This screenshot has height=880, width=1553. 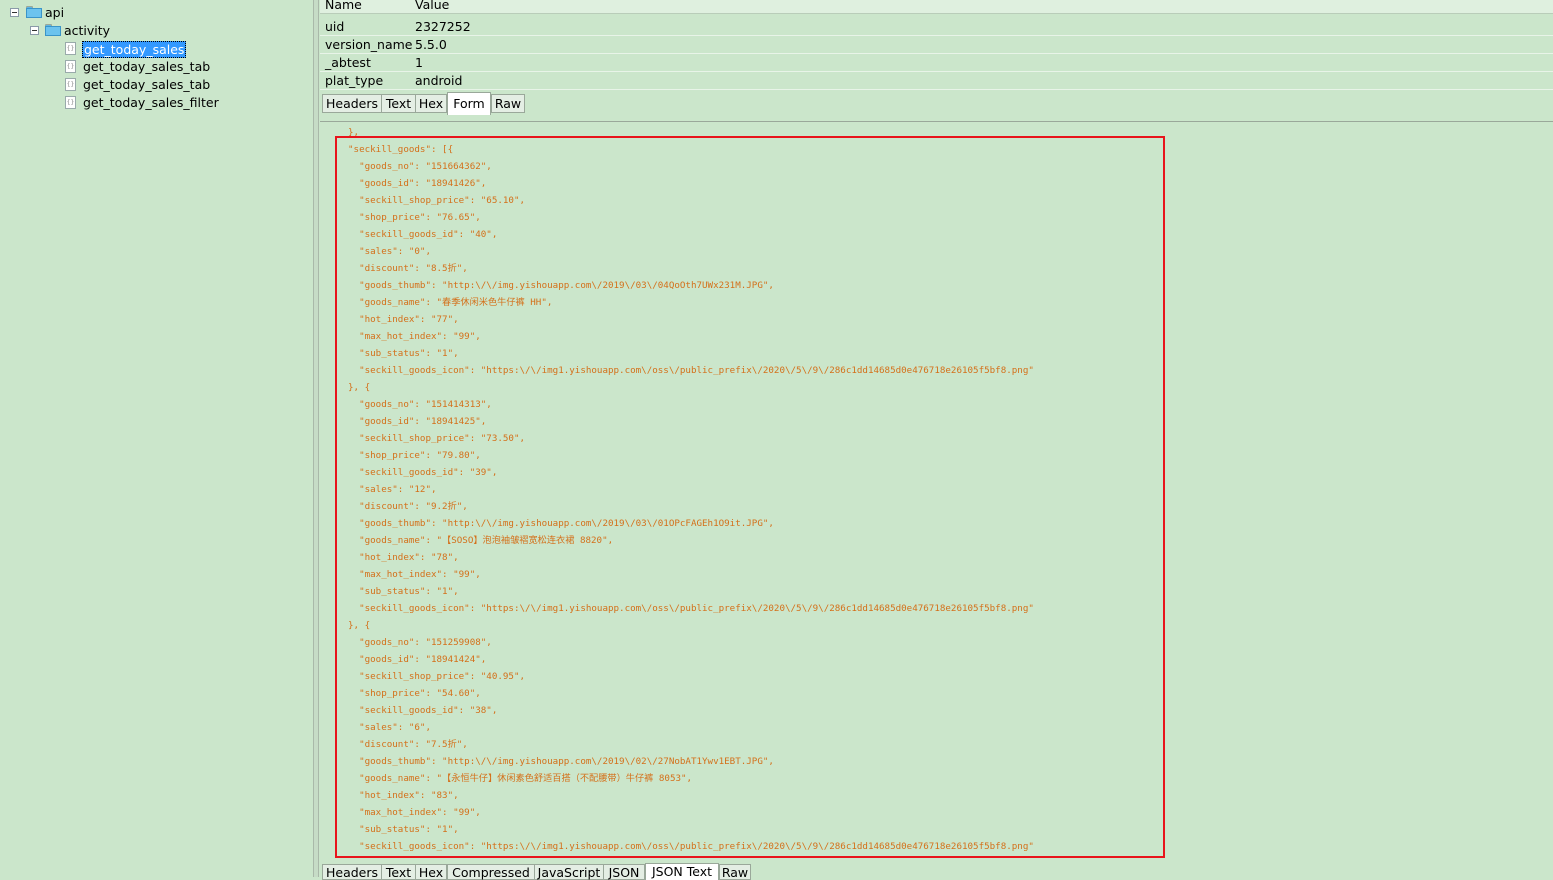 I want to click on tree-item-label: get_today_sales_filter, so click(x=151, y=102).